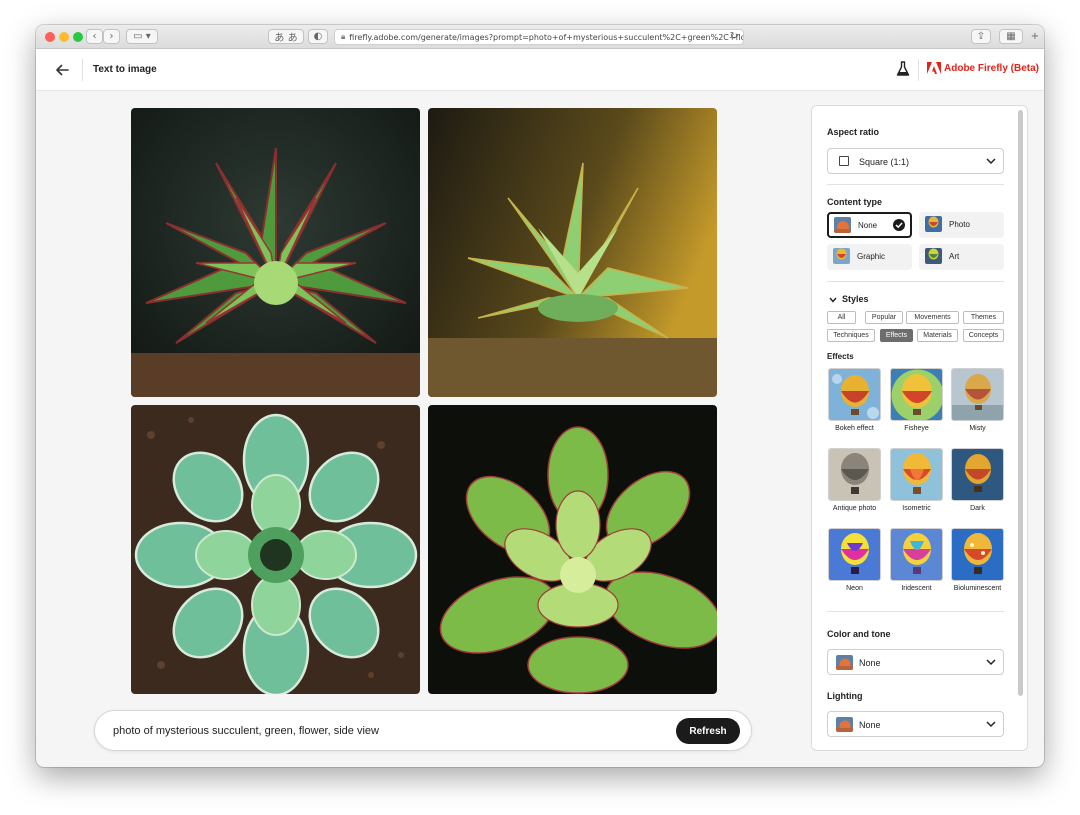  I want to click on shield-icon: ◐, so click(318, 36).